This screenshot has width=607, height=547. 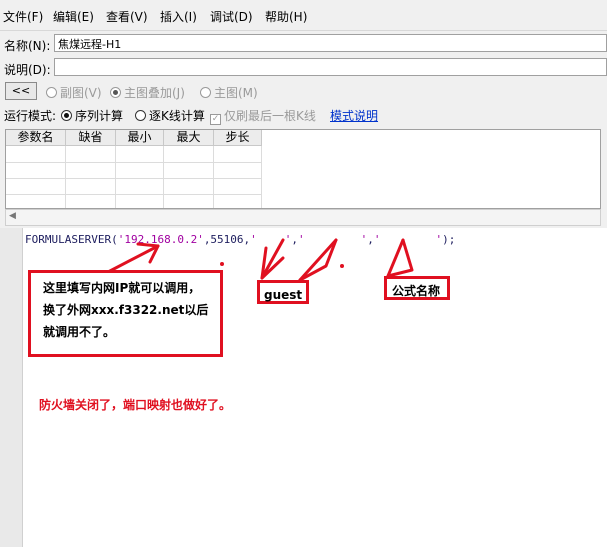 I want to click on formula-name-note-text: 公式名称, so click(x=416, y=291).